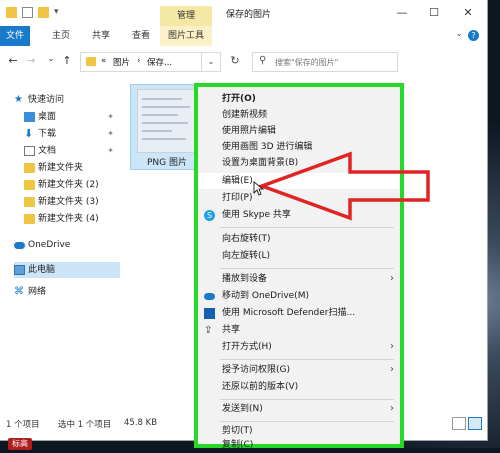 The height and width of the screenshot is (453, 500). Describe the element at coordinates (19, 270) in the screenshot. I see `computer-icon` at that location.